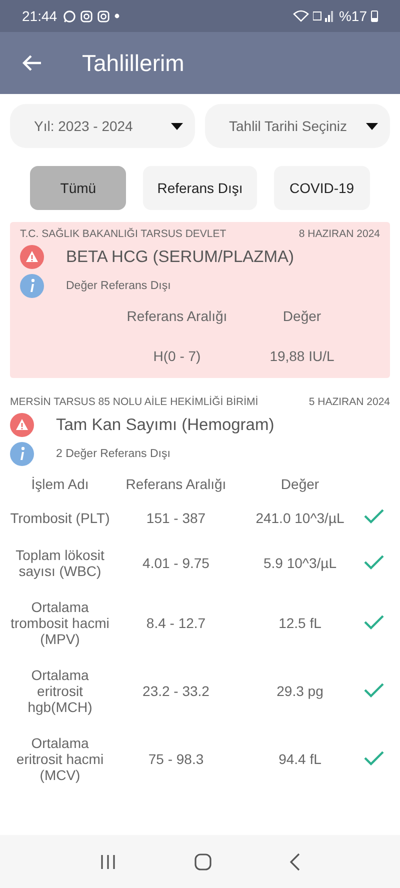  What do you see at coordinates (60, 563) in the screenshot?
I see `table-cell-text: Toplam lökosit sayısı (WBC)` at bounding box center [60, 563].